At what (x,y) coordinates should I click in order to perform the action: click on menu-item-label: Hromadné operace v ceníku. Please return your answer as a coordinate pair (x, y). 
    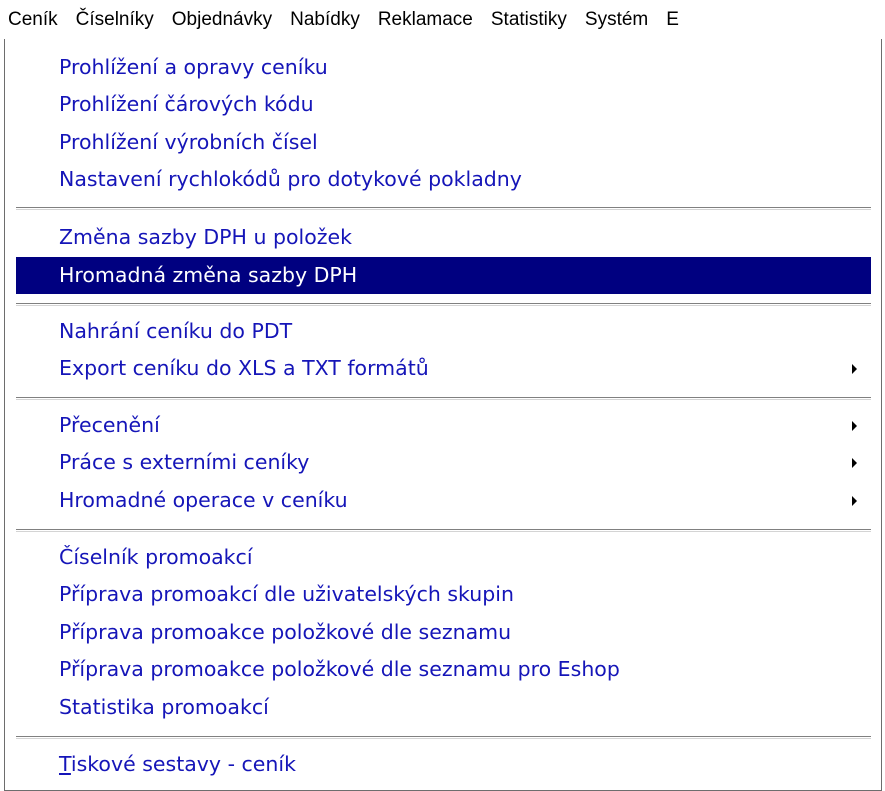
    Looking at the image, I should click on (203, 500).